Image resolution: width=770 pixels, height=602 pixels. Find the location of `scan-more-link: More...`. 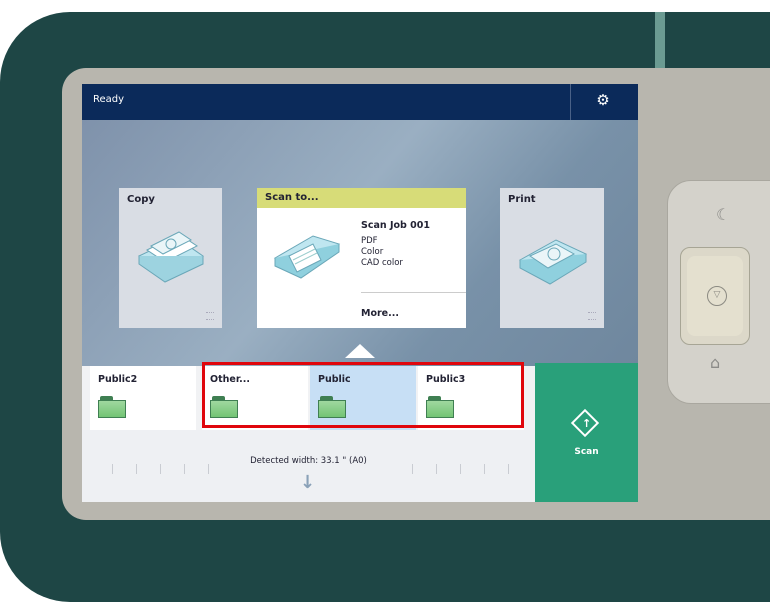

scan-more-link: More... is located at coordinates (380, 313).